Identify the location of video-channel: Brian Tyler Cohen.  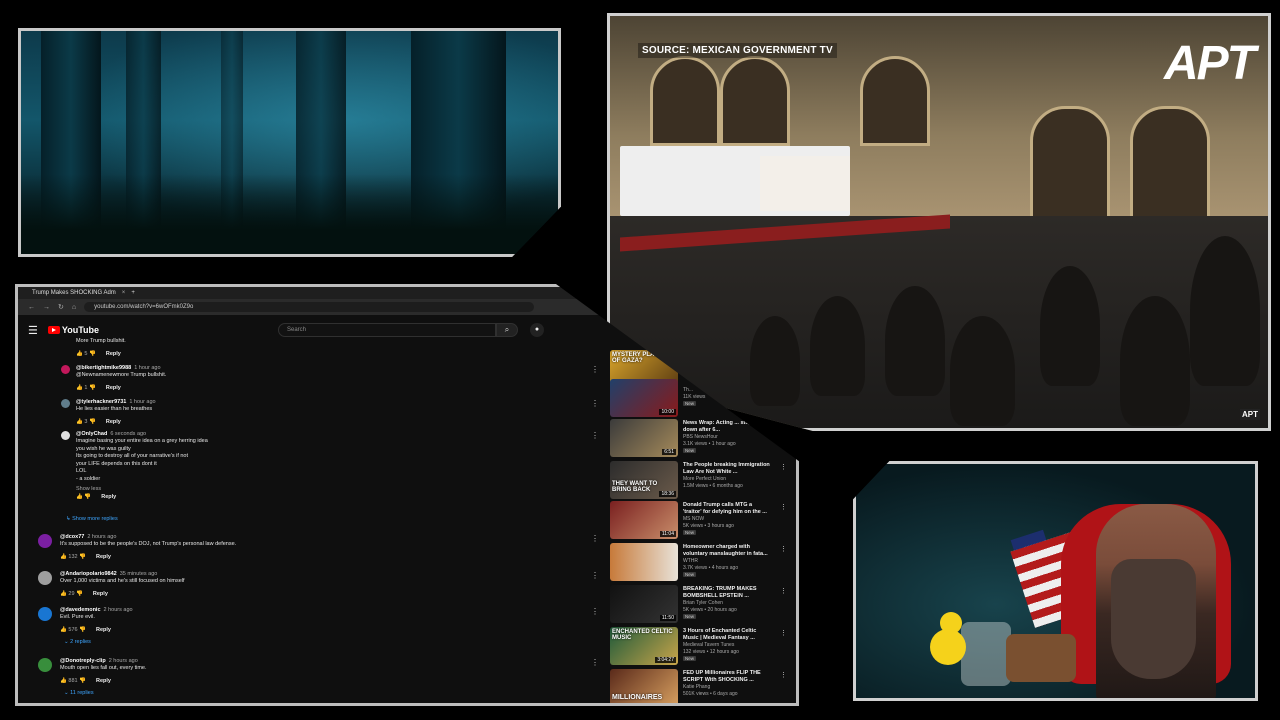
(703, 603).